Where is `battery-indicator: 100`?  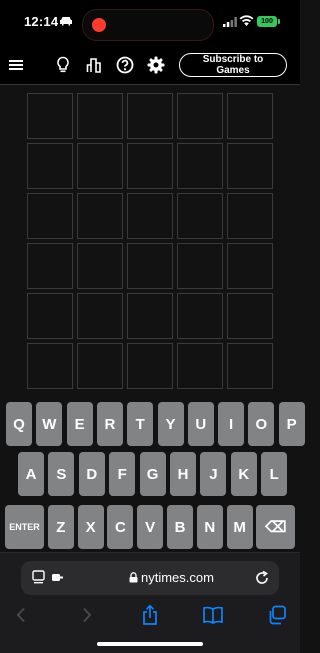
battery-indicator: 100 is located at coordinates (267, 21).